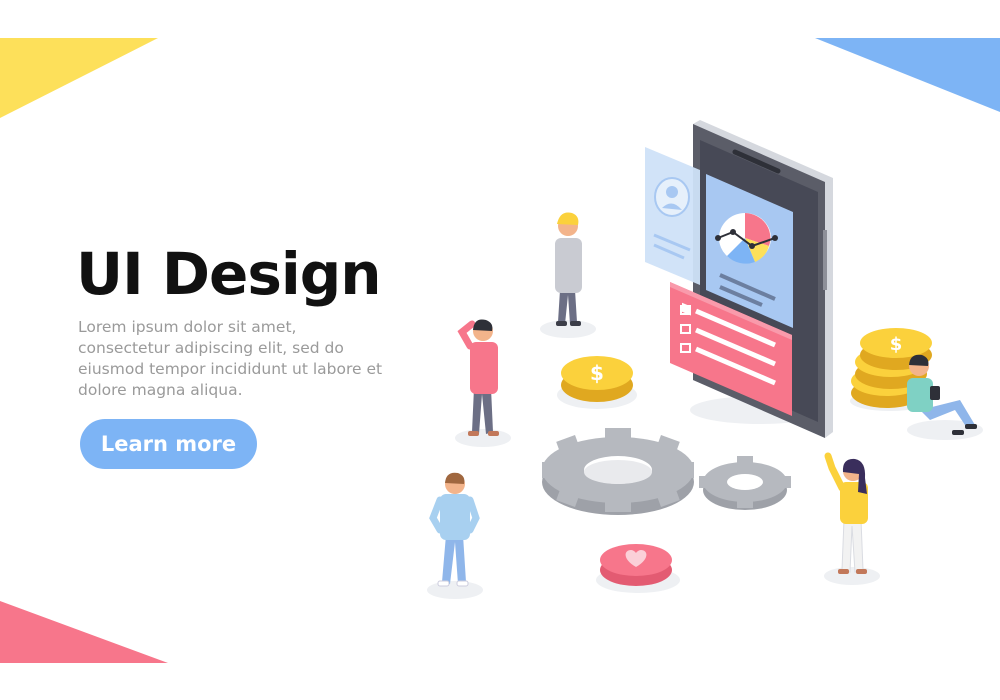  Describe the element at coordinates (84, 632) in the screenshot. I see `pink-corner-triangle` at that location.